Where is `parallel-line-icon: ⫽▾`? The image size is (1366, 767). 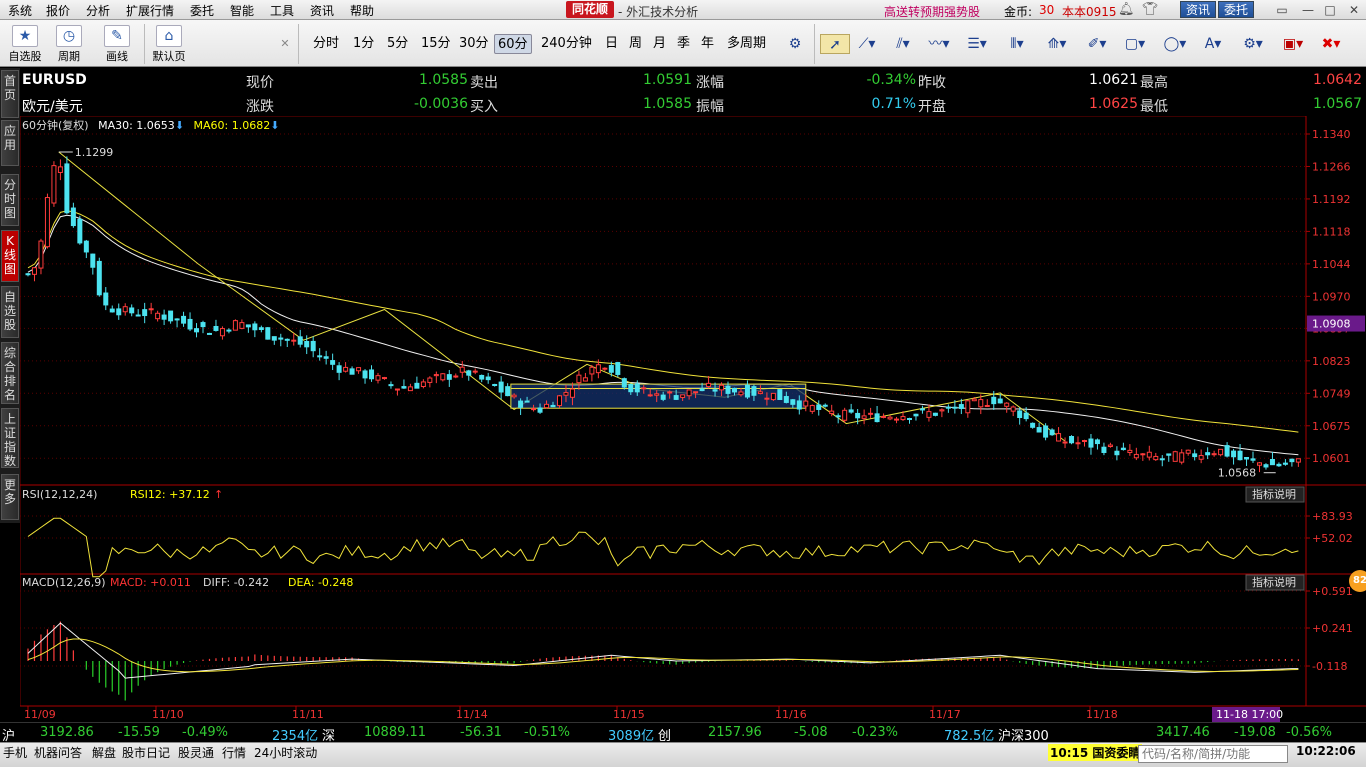
parallel-line-icon: ⫽▾ is located at coordinates (903, 44).